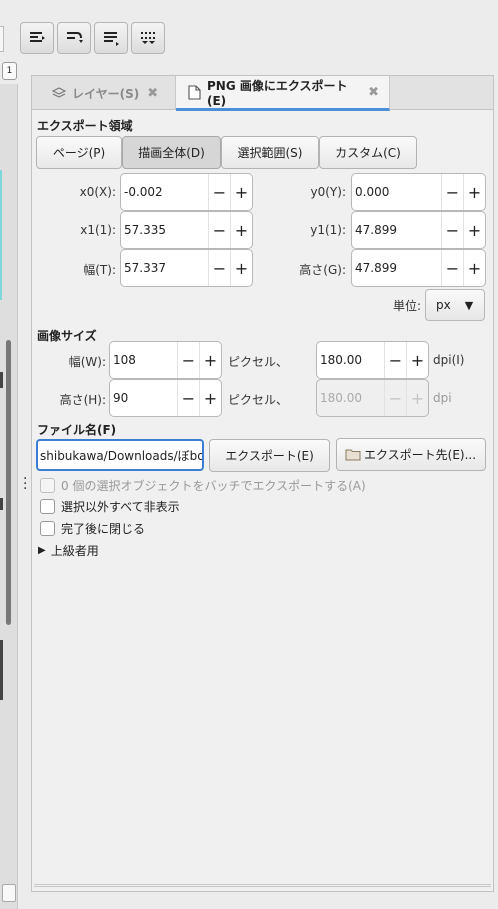 Image resolution: width=498 pixels, height=909 pixels. I want to click on unit-dropdown: px ▼, so click(455, 305).